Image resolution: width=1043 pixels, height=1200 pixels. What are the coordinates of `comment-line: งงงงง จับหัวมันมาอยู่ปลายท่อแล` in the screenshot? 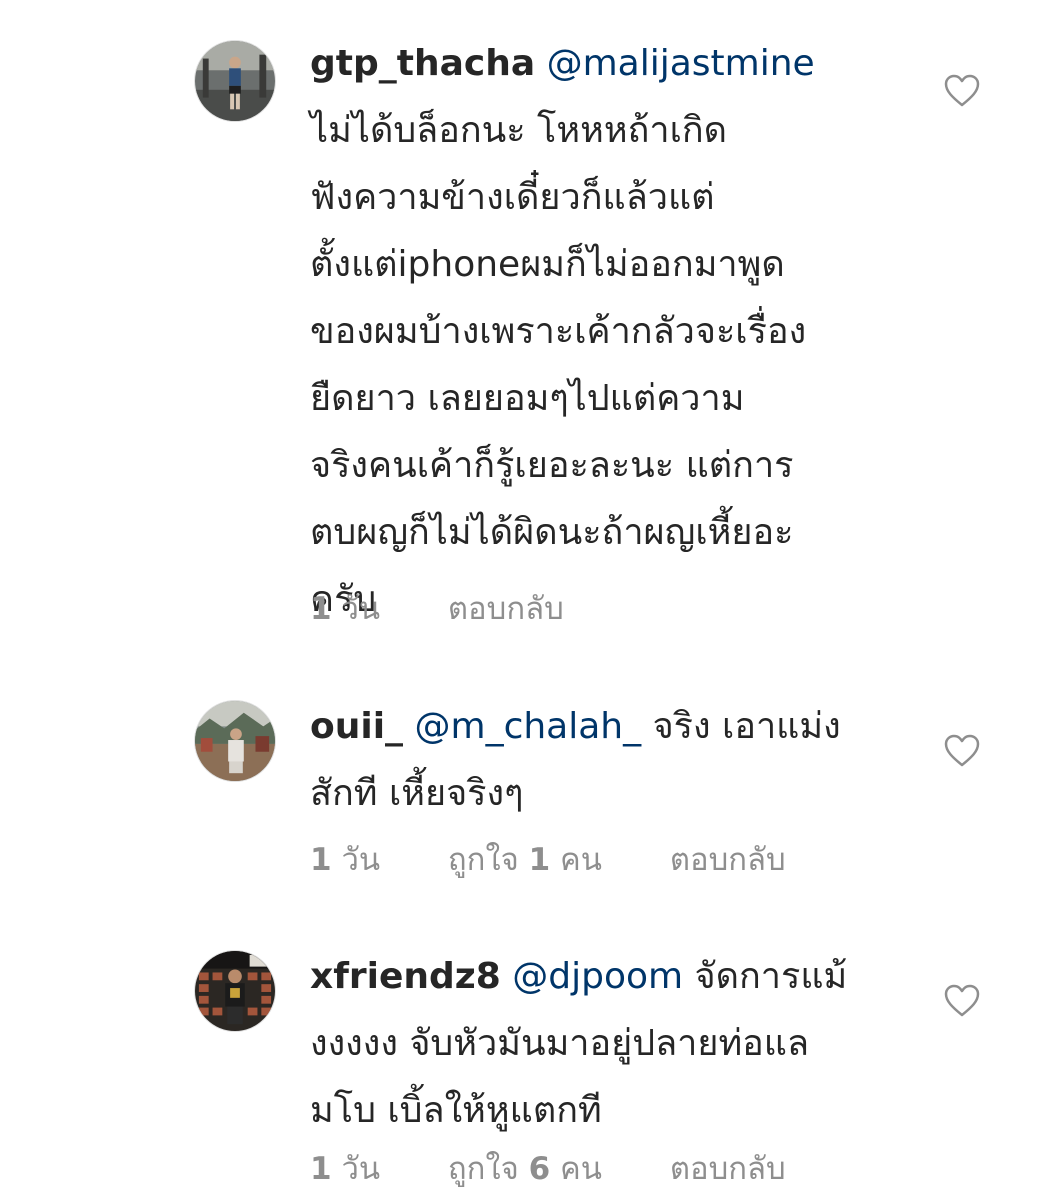 It's located at (560, 1043).